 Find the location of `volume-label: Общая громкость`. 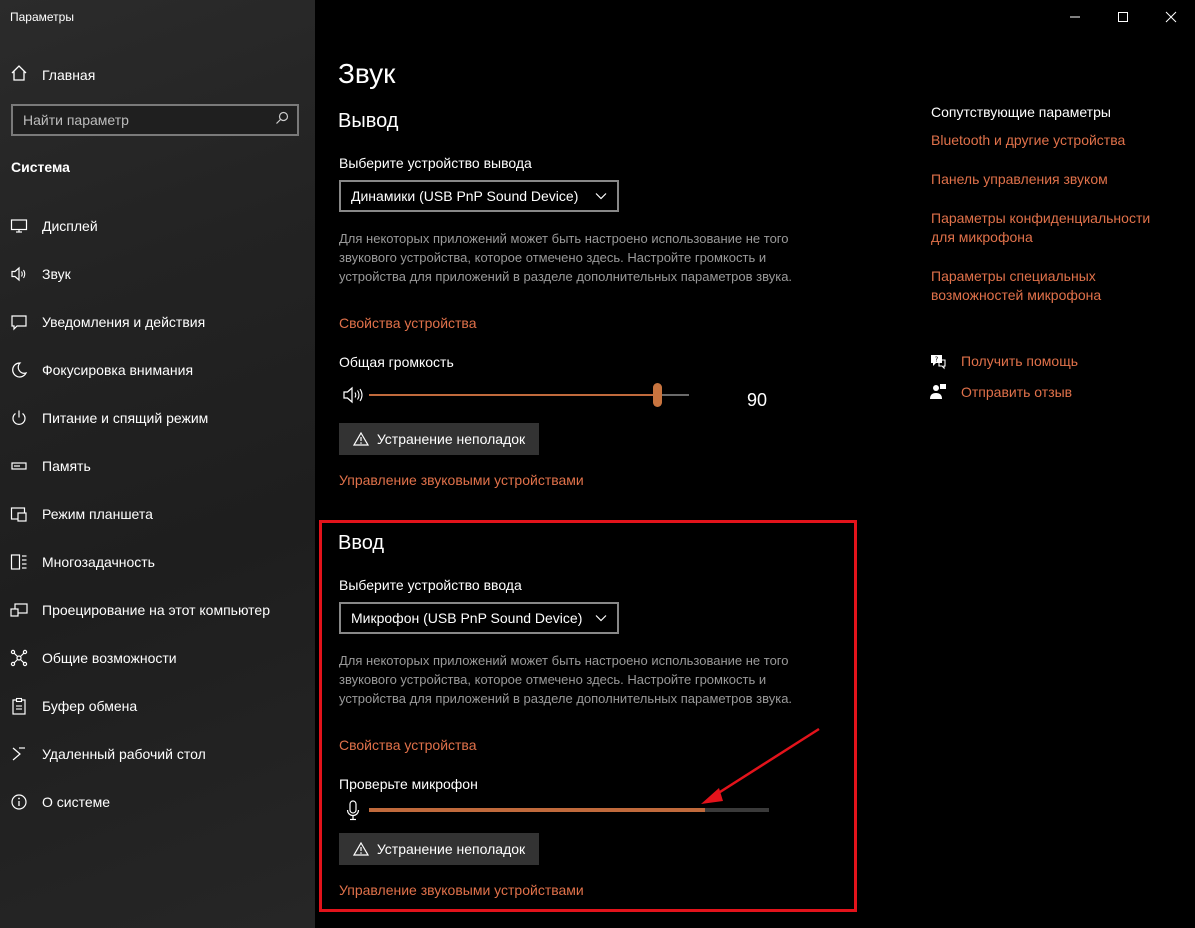

volume-label: Общая громкость is located at coordinates (396, 362).